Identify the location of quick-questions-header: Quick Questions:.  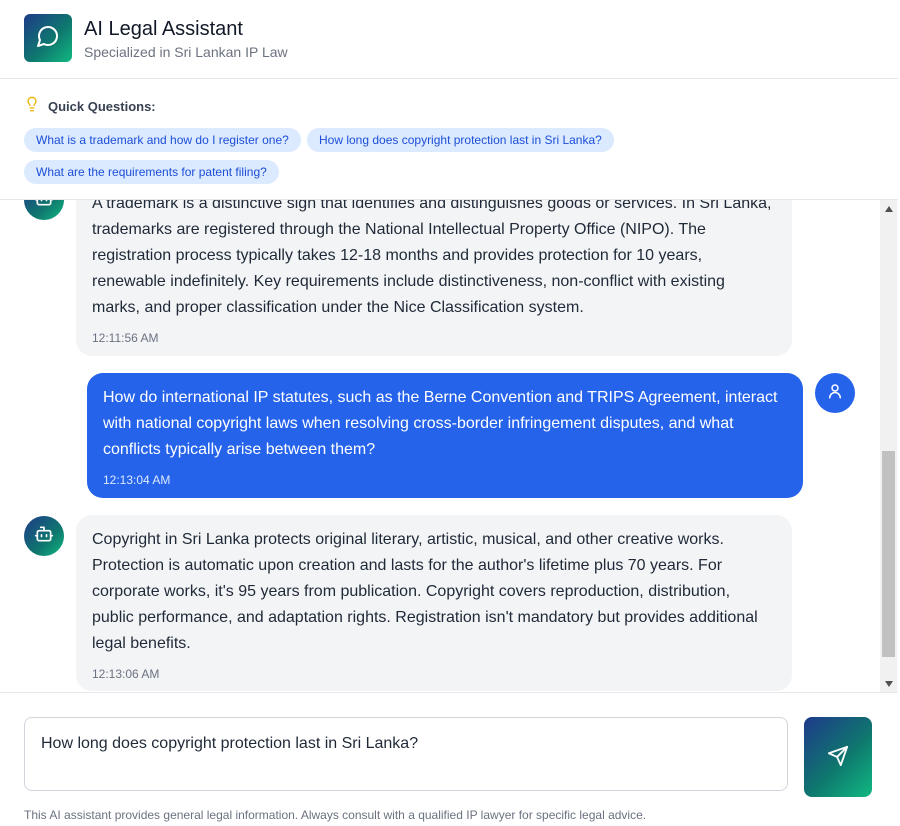
(90, 106).